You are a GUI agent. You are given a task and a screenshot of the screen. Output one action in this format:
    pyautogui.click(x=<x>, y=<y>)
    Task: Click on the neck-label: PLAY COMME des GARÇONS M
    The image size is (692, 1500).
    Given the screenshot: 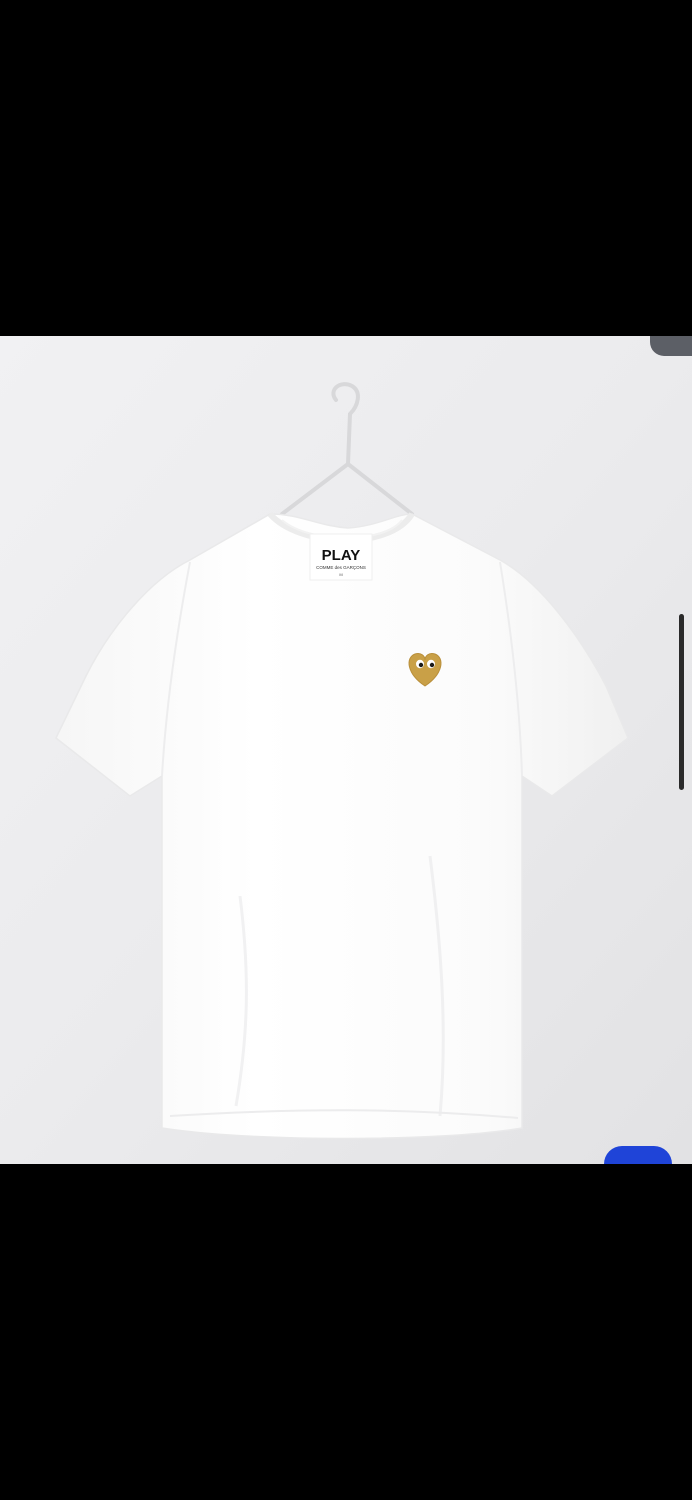 What is the action you would take?
    pyautogui.click(x=341, y=557)
    